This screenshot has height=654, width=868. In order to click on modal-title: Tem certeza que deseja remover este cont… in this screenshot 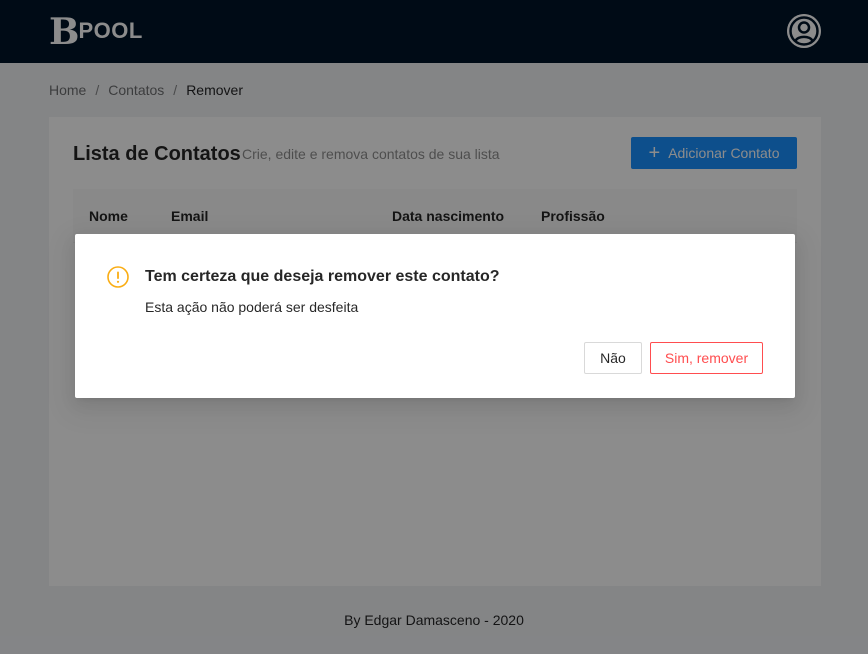, I will do `click(322, 276)`.